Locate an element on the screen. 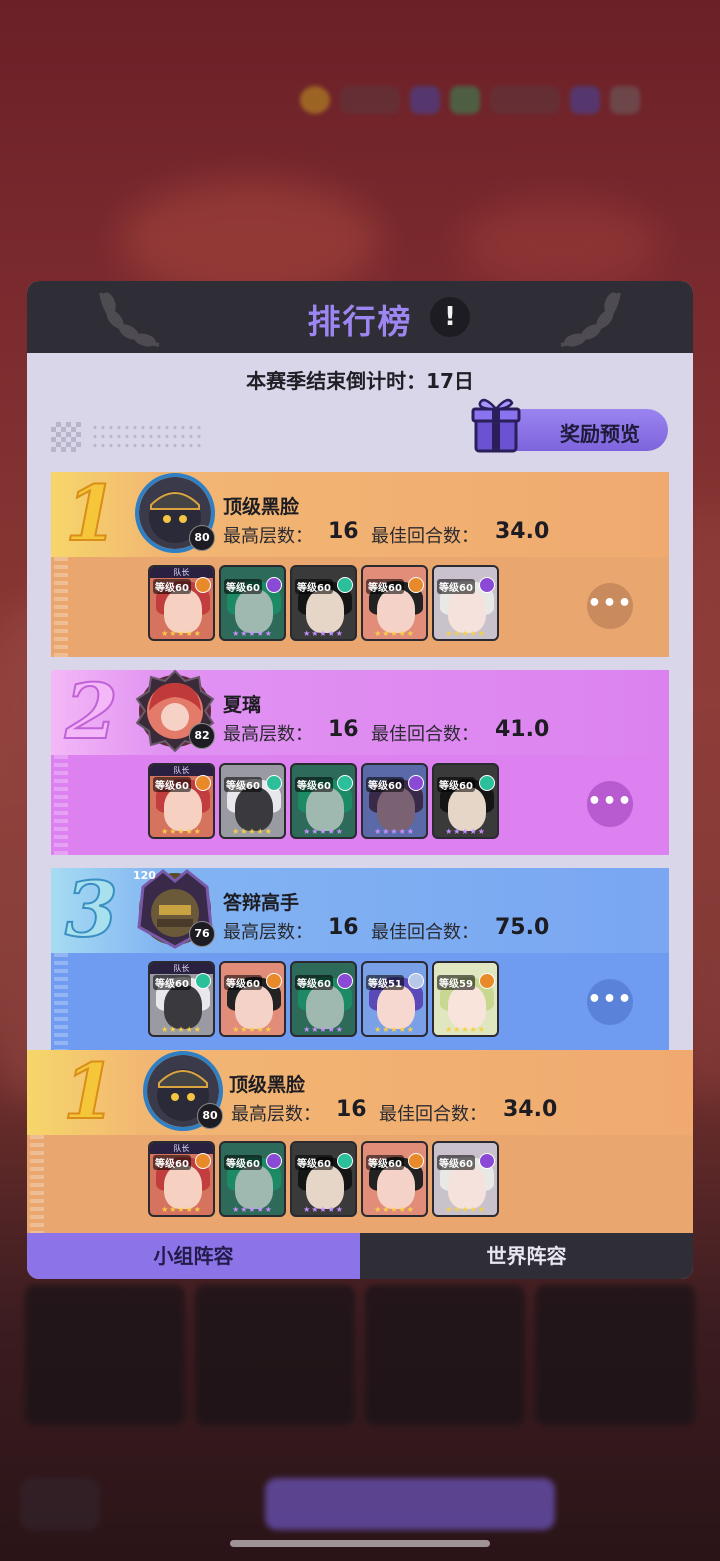 This screenshot has width=720, height=1561. hero-level: 等级51 is located at coordinates (385, 982).